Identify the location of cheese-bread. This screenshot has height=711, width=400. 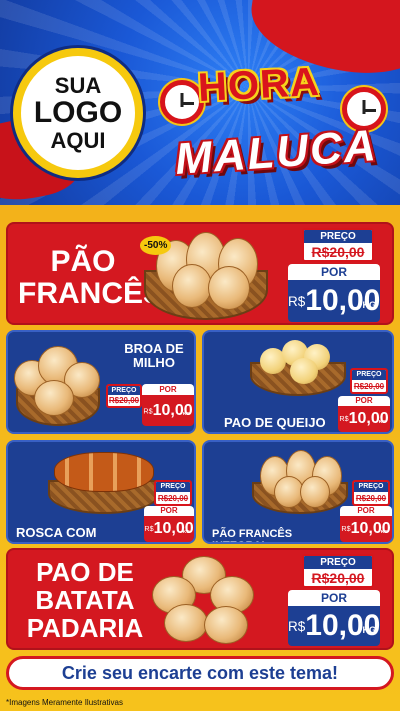
(304, 371).